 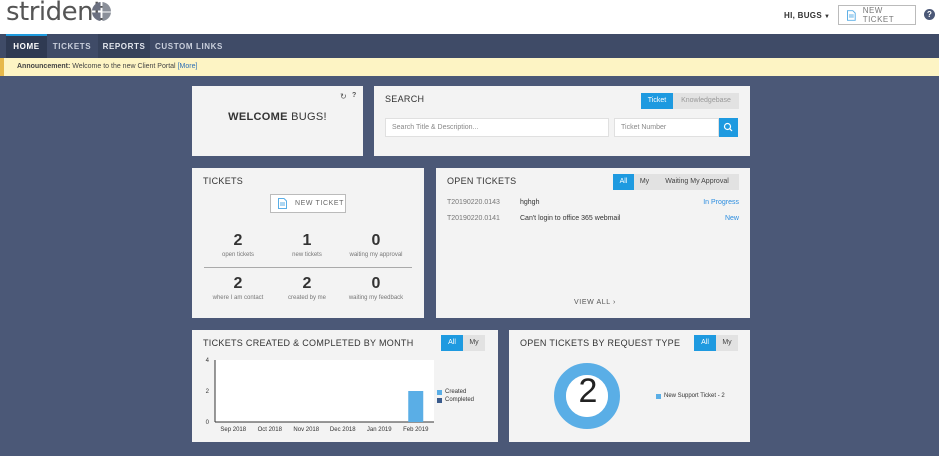 I want to click on stat-open-tickets: 2 open tickets, so click(x=238, y=245).